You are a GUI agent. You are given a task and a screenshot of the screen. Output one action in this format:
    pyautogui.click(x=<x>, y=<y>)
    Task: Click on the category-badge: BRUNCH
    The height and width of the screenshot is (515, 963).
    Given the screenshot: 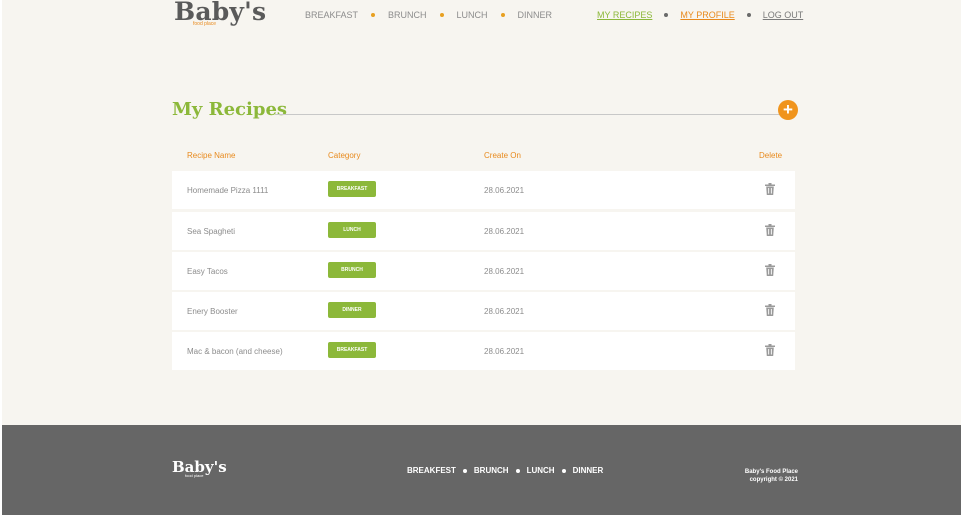 What is the action you would take?
    pyautogui.click(x=352, y=270)
    